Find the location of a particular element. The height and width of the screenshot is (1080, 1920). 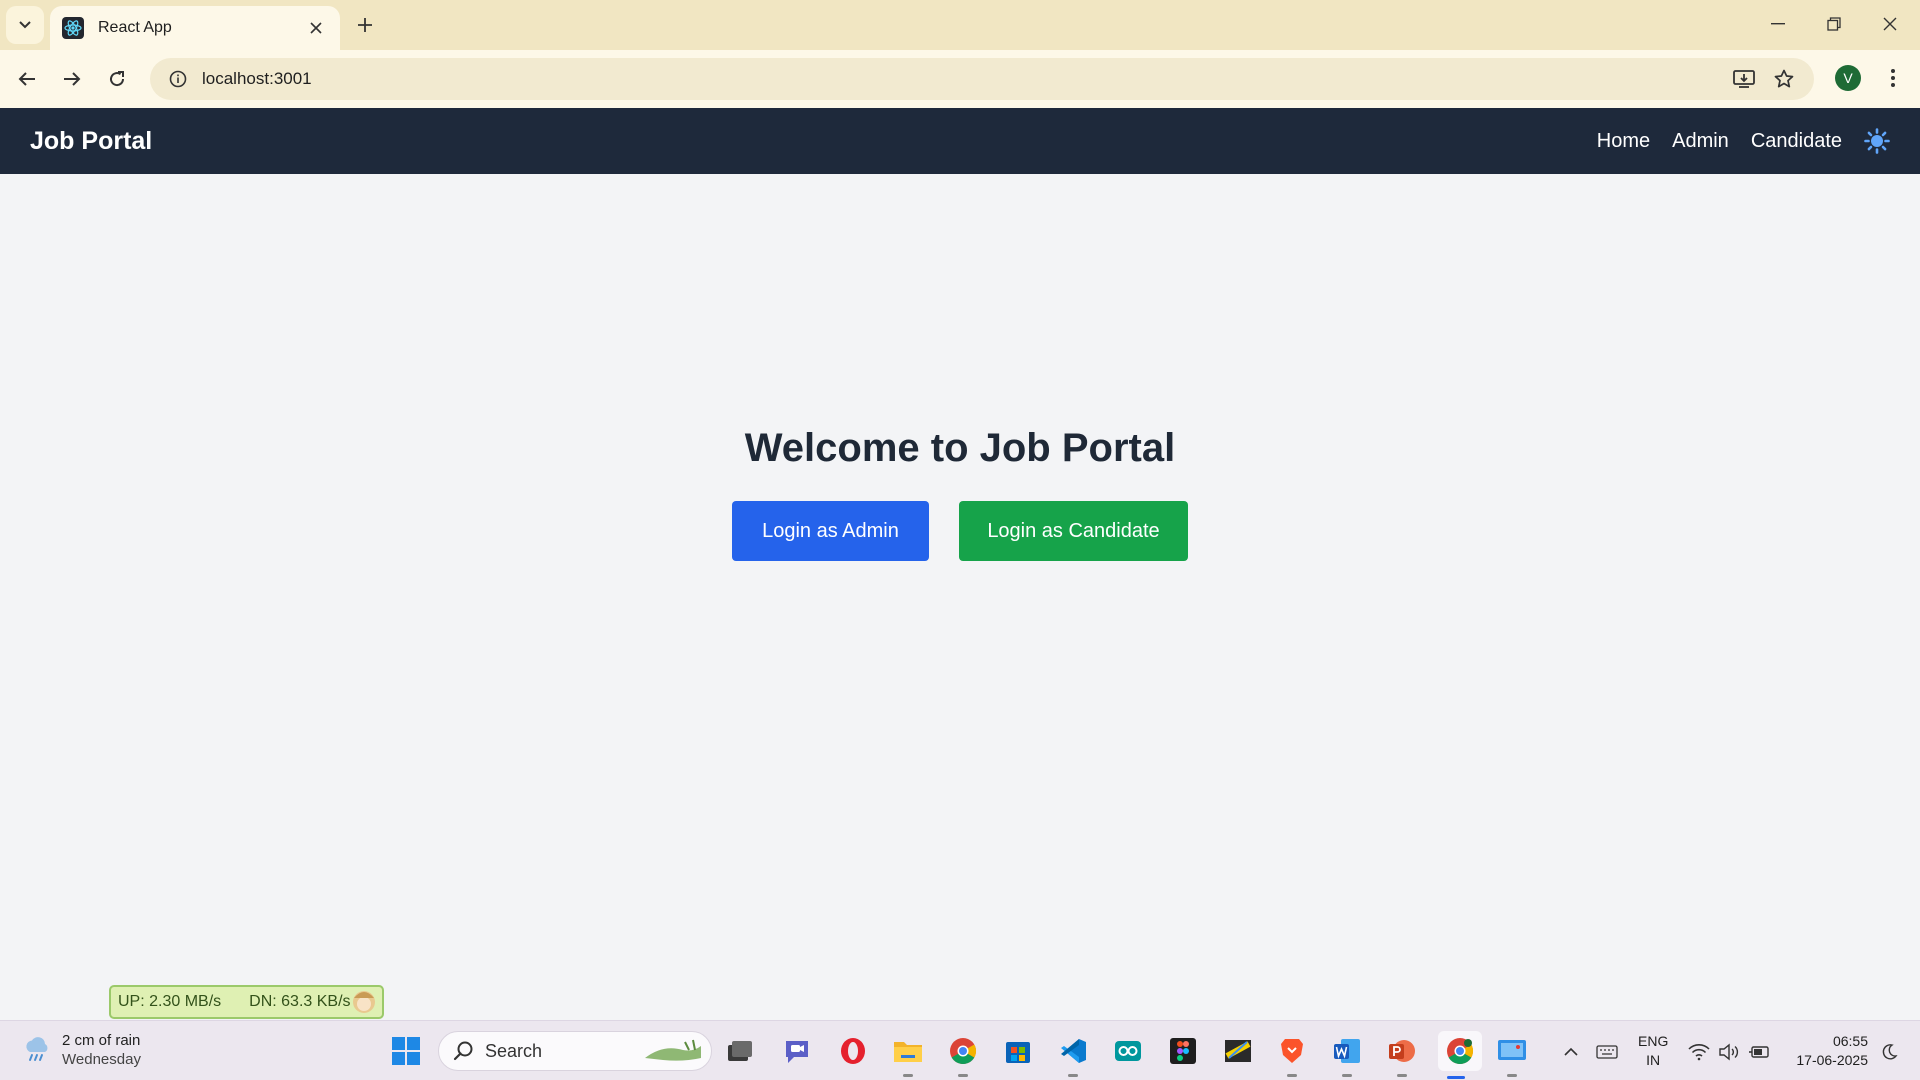

weather-widget: 2 cm of rain Wednesday is located at coordinates (81, 1050).